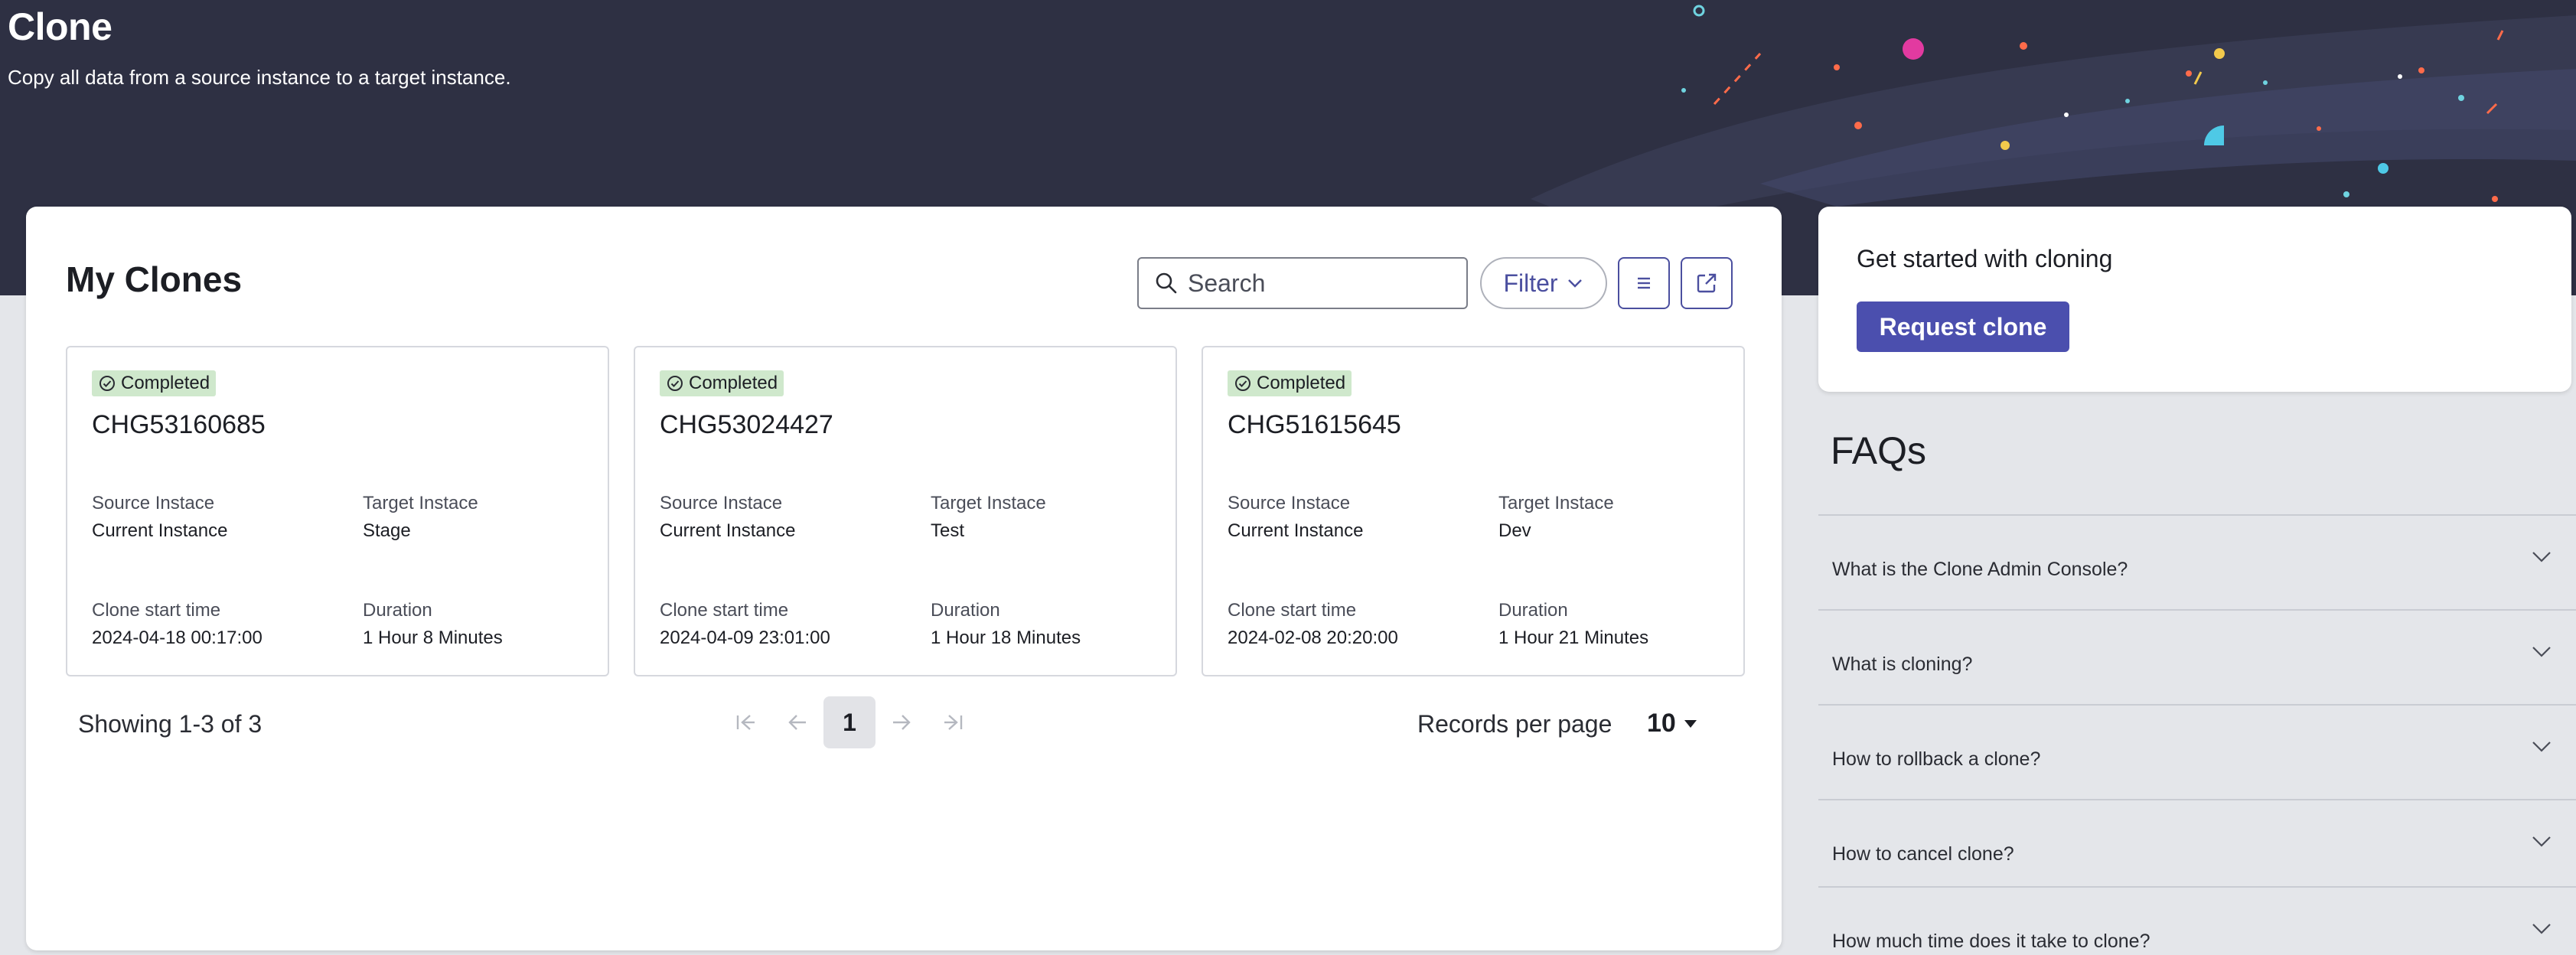 Image resolution: width=2576 pixels, height=955 pixels. I want to click on records-per-page-label: Records per page, so click(1515, 724).